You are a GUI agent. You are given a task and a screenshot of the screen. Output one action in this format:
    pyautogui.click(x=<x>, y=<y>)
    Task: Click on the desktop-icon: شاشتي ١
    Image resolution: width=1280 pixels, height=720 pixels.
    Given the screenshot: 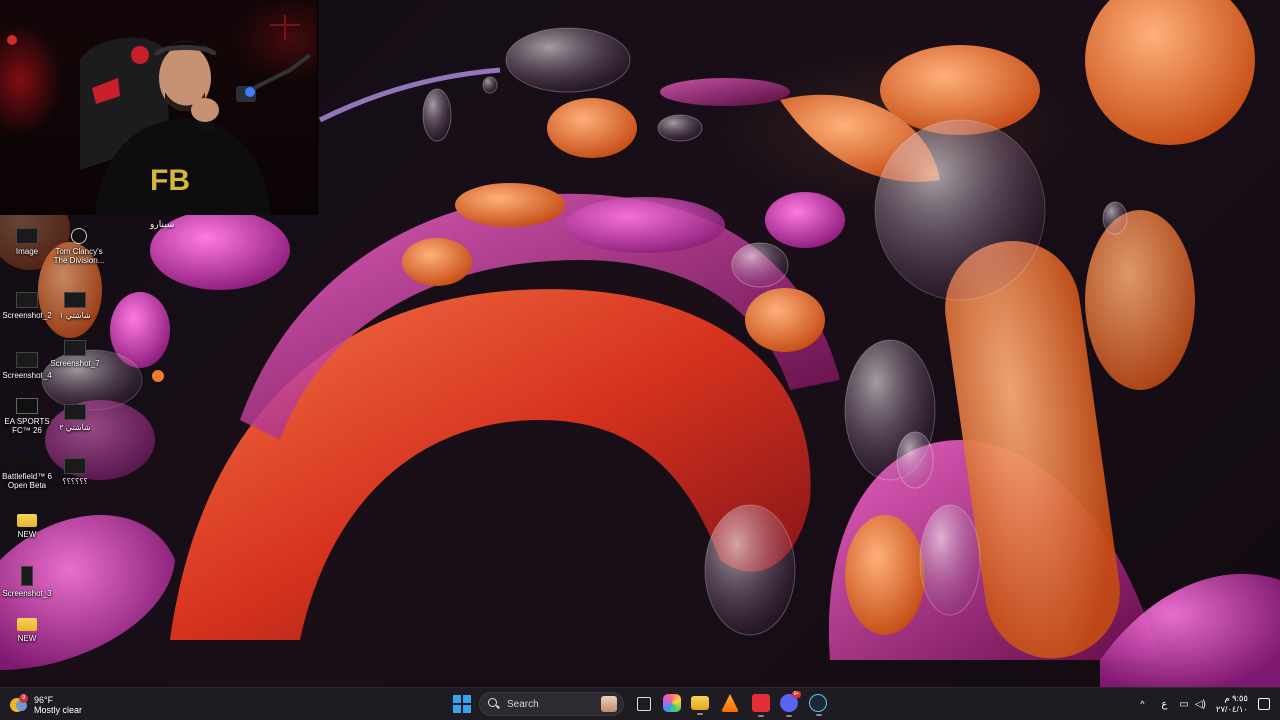 What is the action you would take?
    pyautogui.click(x=75, y=306)
    